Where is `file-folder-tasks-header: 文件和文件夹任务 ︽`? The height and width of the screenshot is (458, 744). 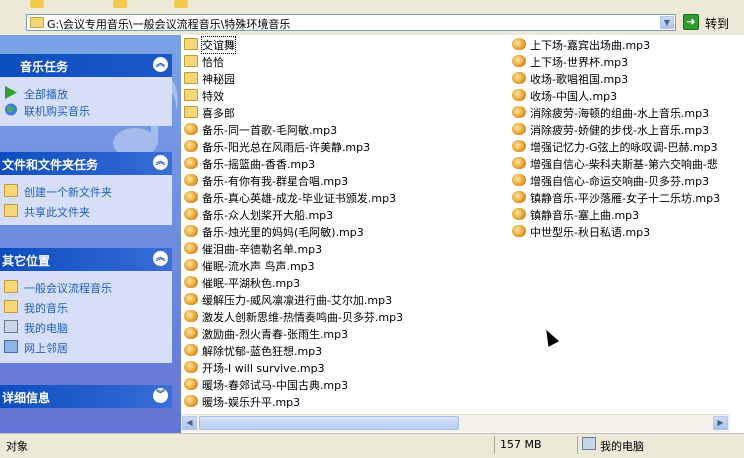 file-folder-tasks-header: 文件和文件夹任务 ︽ is located at coordinates (86, 163).